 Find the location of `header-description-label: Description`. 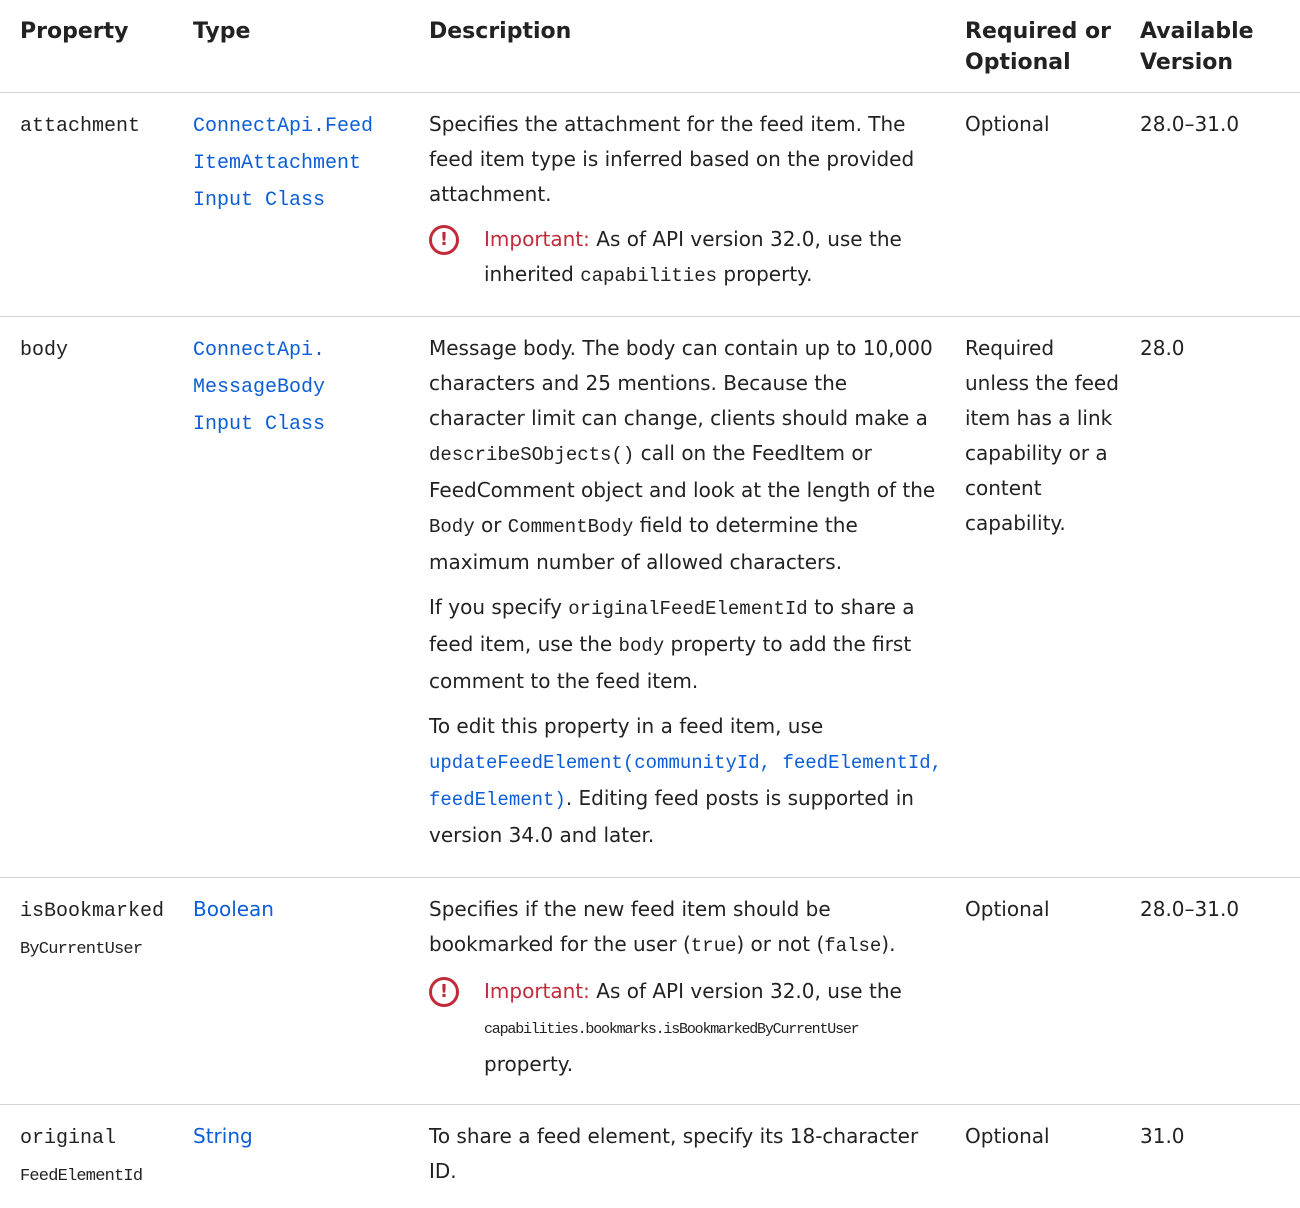

header-description-label: Description is located at coordinates (500, 31).